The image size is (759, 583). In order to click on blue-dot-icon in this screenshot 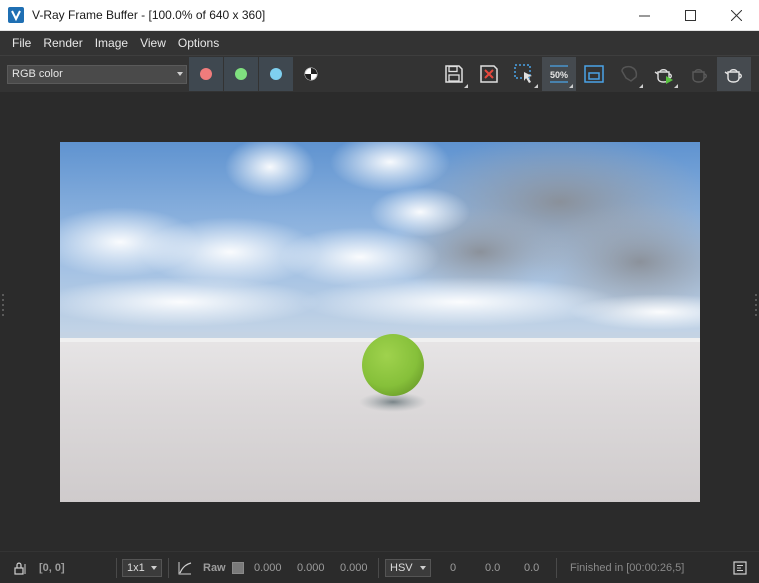, I will do `click(276, 74)`.